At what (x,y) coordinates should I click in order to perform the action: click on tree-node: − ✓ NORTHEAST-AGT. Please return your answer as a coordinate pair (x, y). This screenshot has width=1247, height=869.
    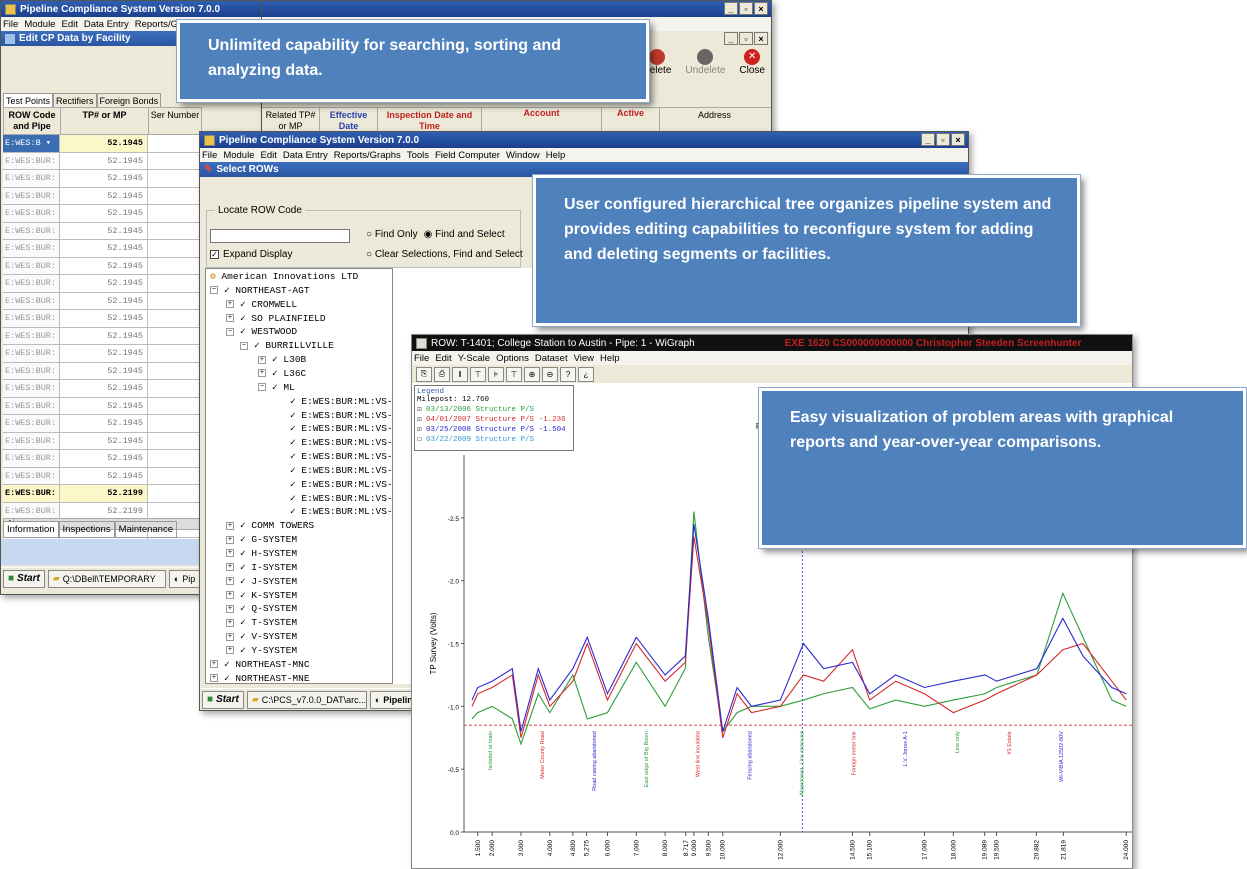
    Looking at the image, I should click on (260, 290).